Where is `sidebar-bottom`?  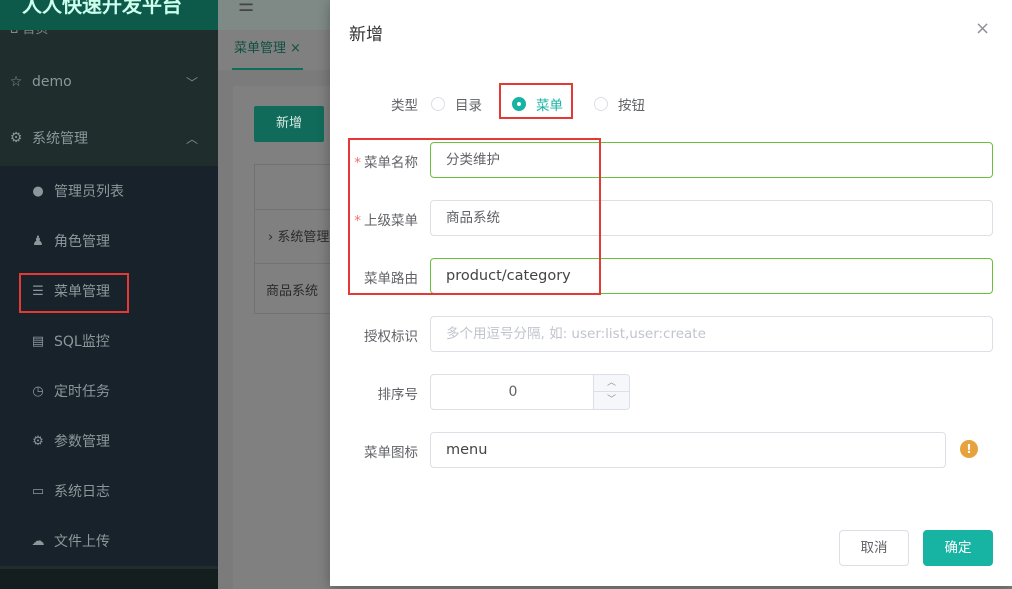 sidebar-bottom is located at coordinates (109, 579).